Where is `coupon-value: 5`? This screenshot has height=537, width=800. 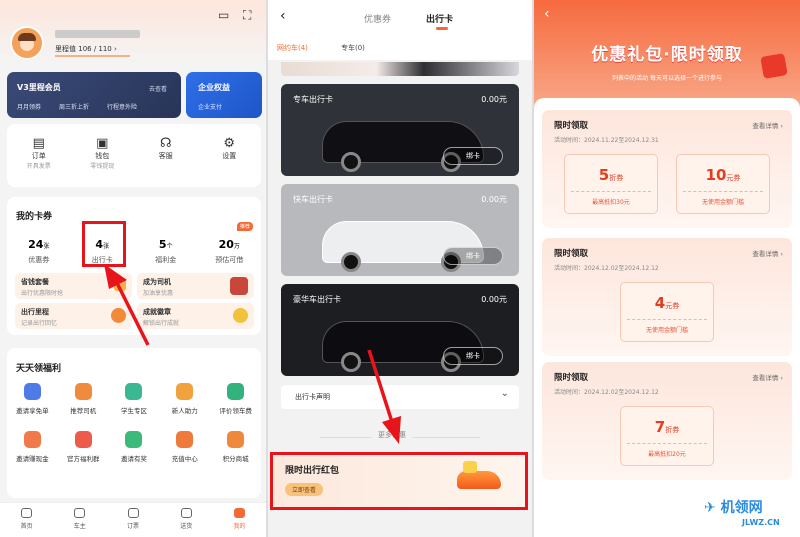 coupon-value: 5 is located at coordinates (604, 175).